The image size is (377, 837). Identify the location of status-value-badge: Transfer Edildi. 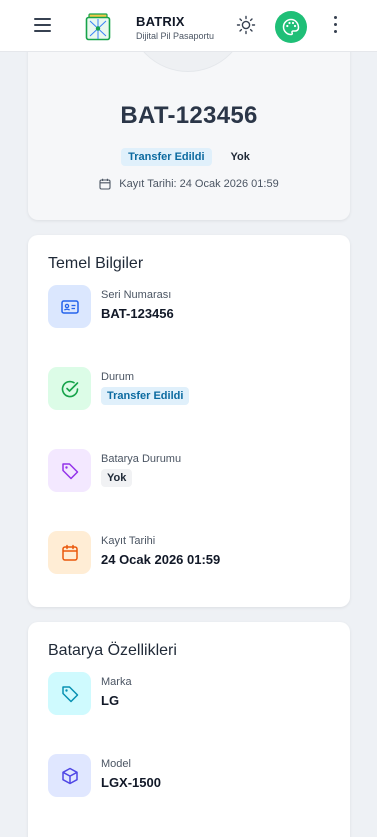
(145, 396).